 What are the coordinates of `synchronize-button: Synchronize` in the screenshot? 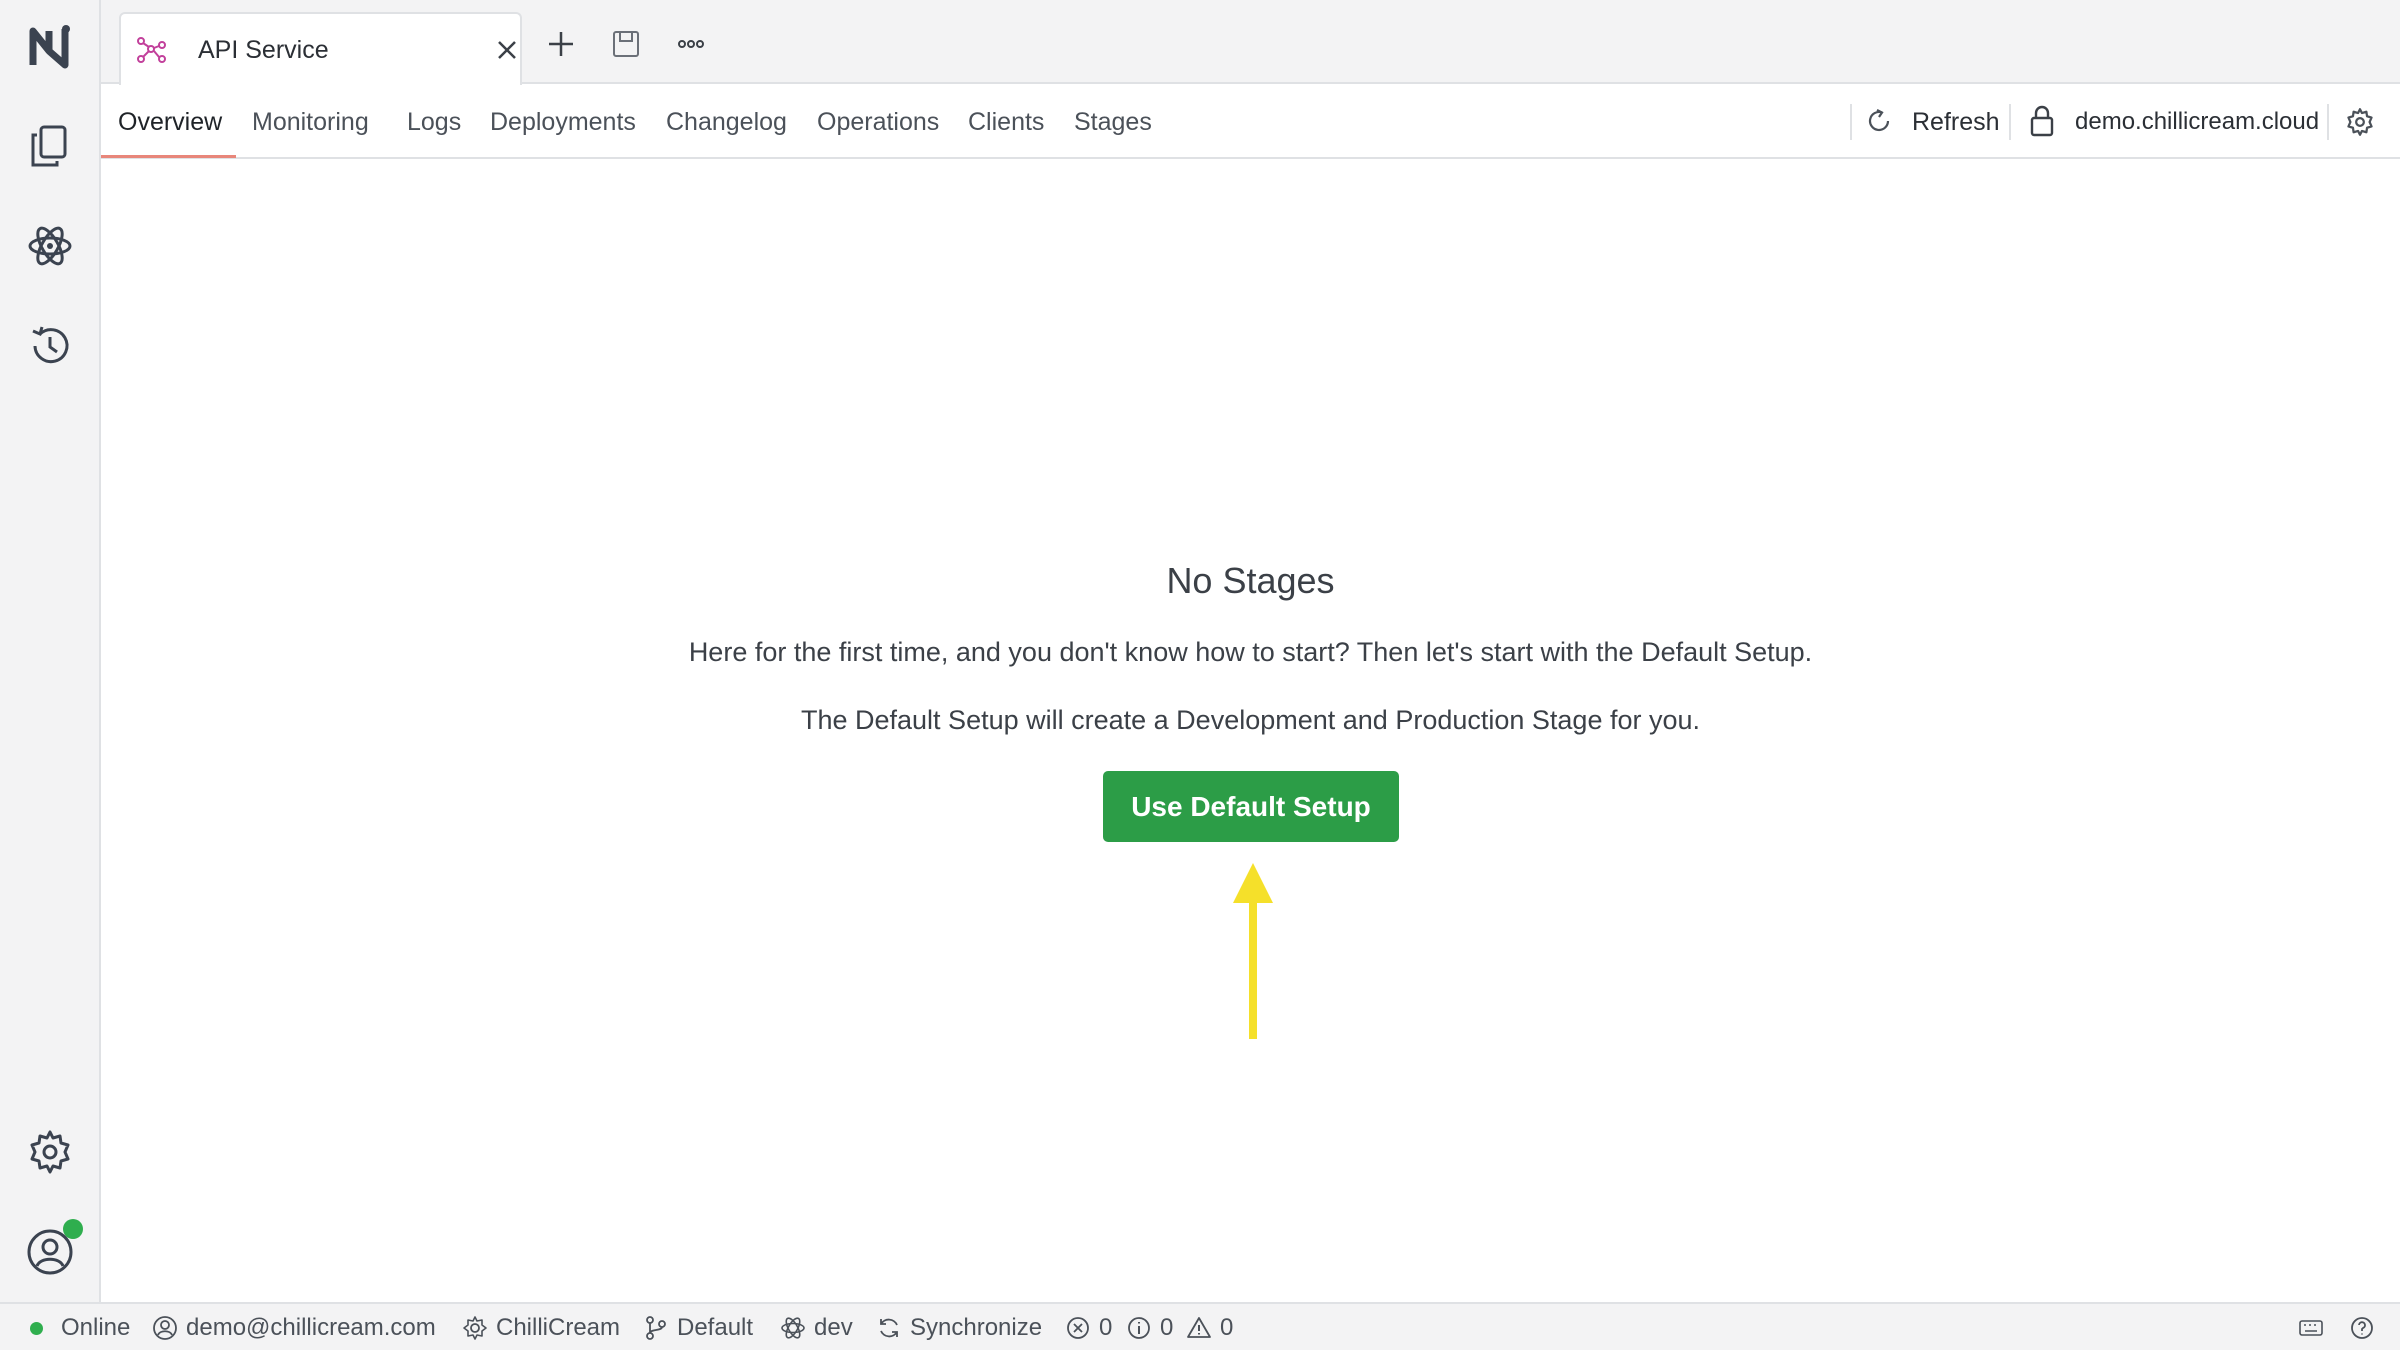 It's located at (959, 1328).